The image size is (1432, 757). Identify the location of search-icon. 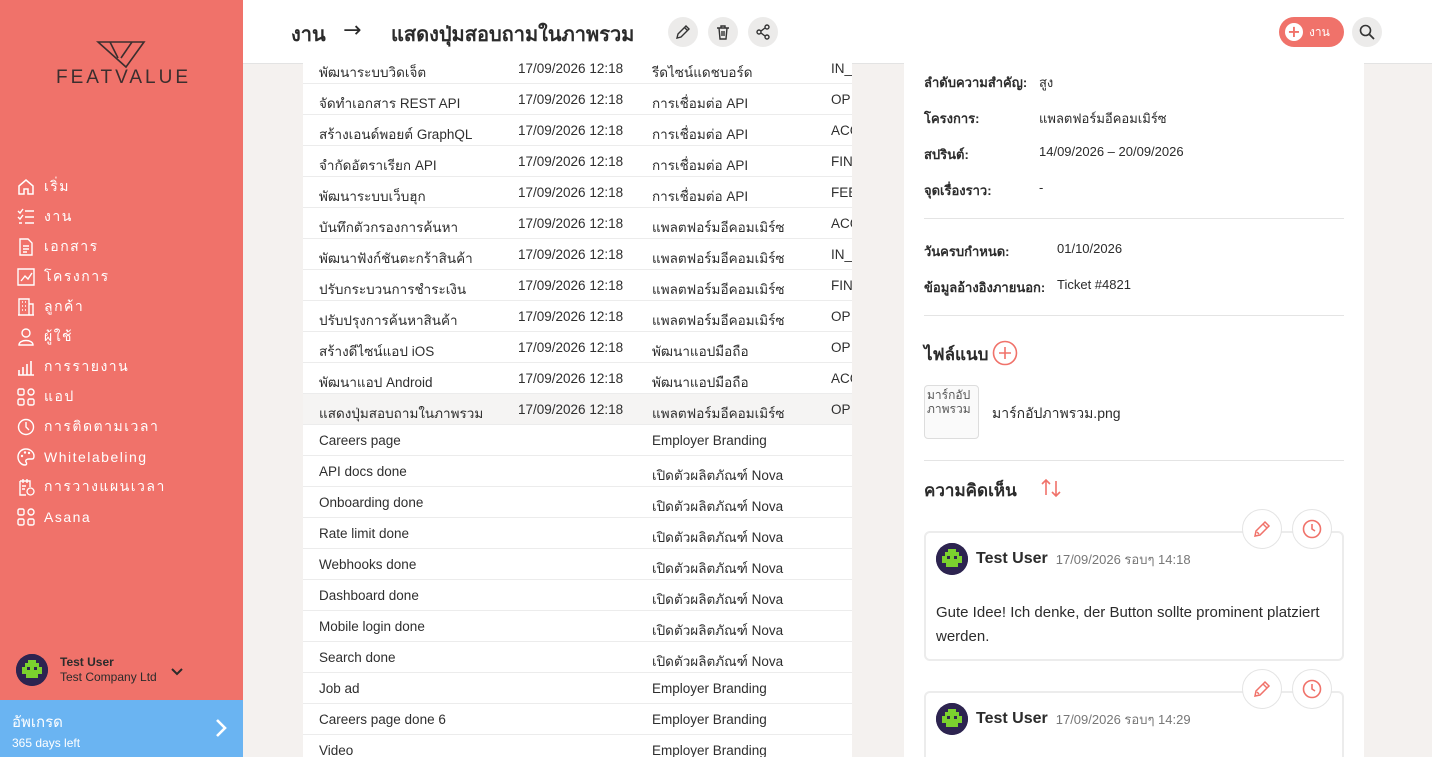
(1367, 32).